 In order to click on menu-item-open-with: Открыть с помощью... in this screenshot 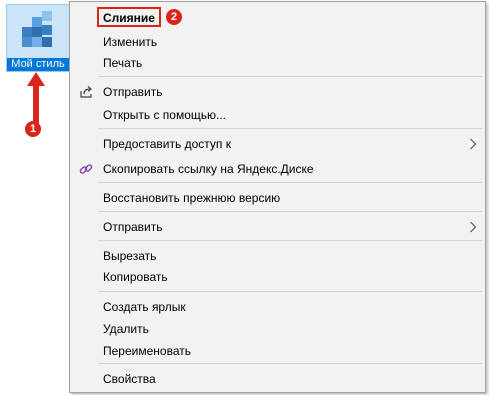, I will do `click(277, 115)`.